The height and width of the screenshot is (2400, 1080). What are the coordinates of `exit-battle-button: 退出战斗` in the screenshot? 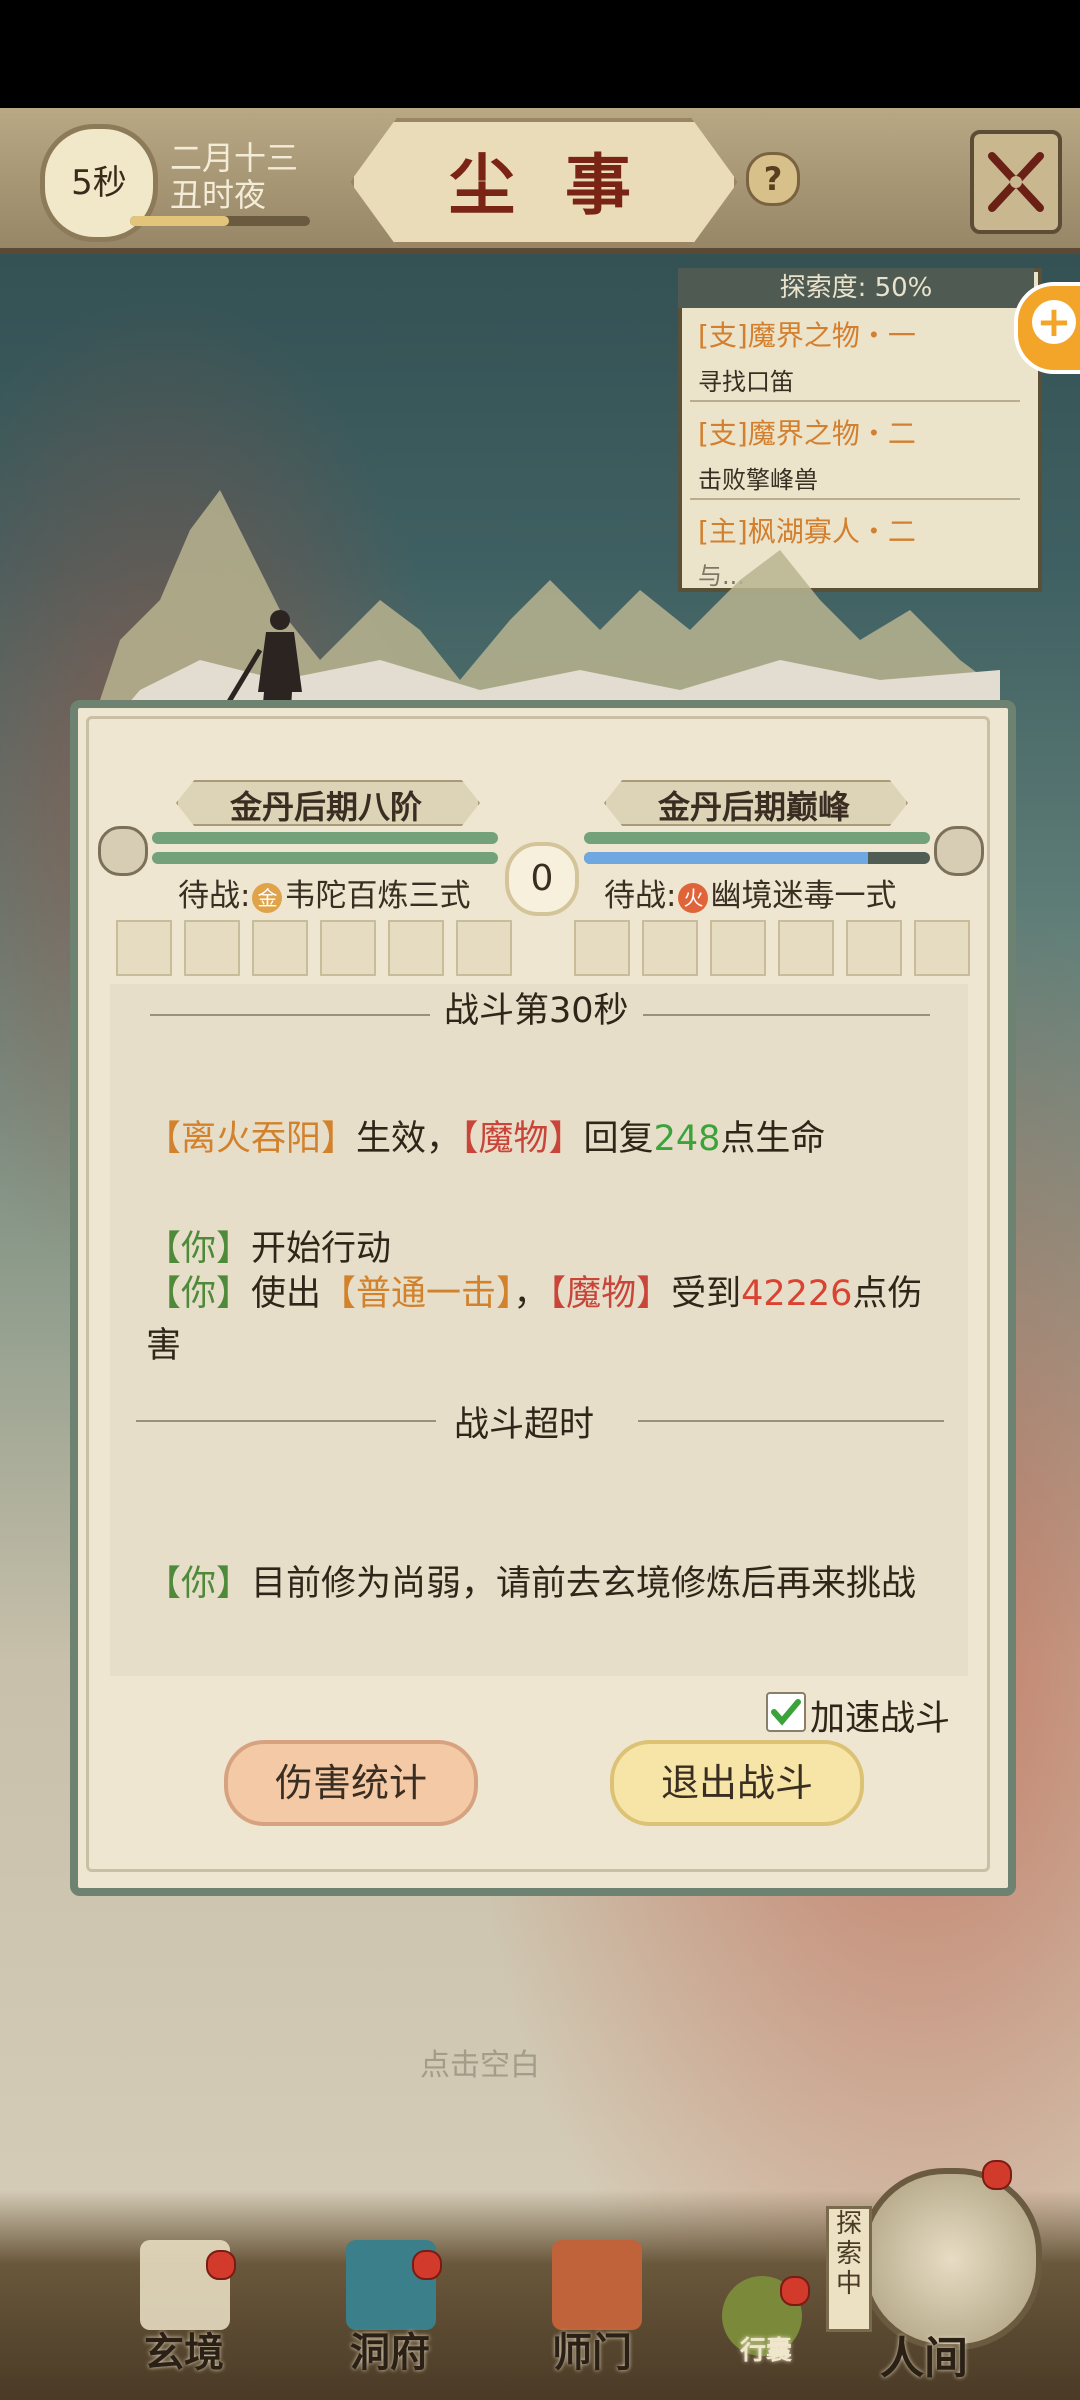 It's located at (737, 1783).